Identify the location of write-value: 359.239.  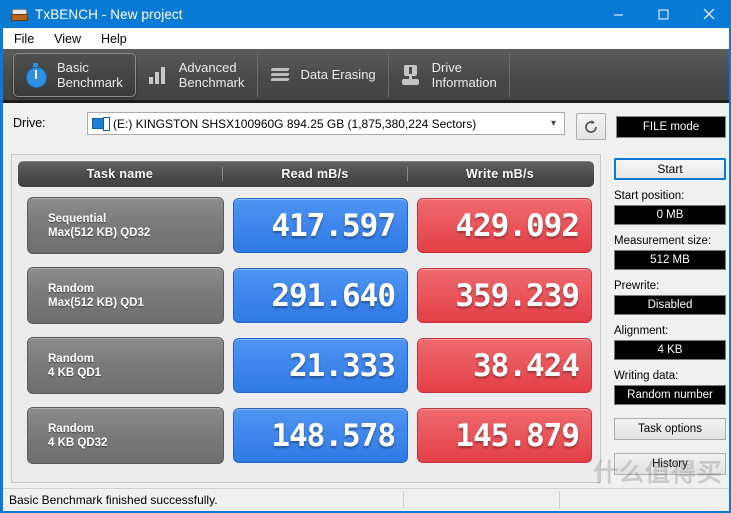
(504, 295).